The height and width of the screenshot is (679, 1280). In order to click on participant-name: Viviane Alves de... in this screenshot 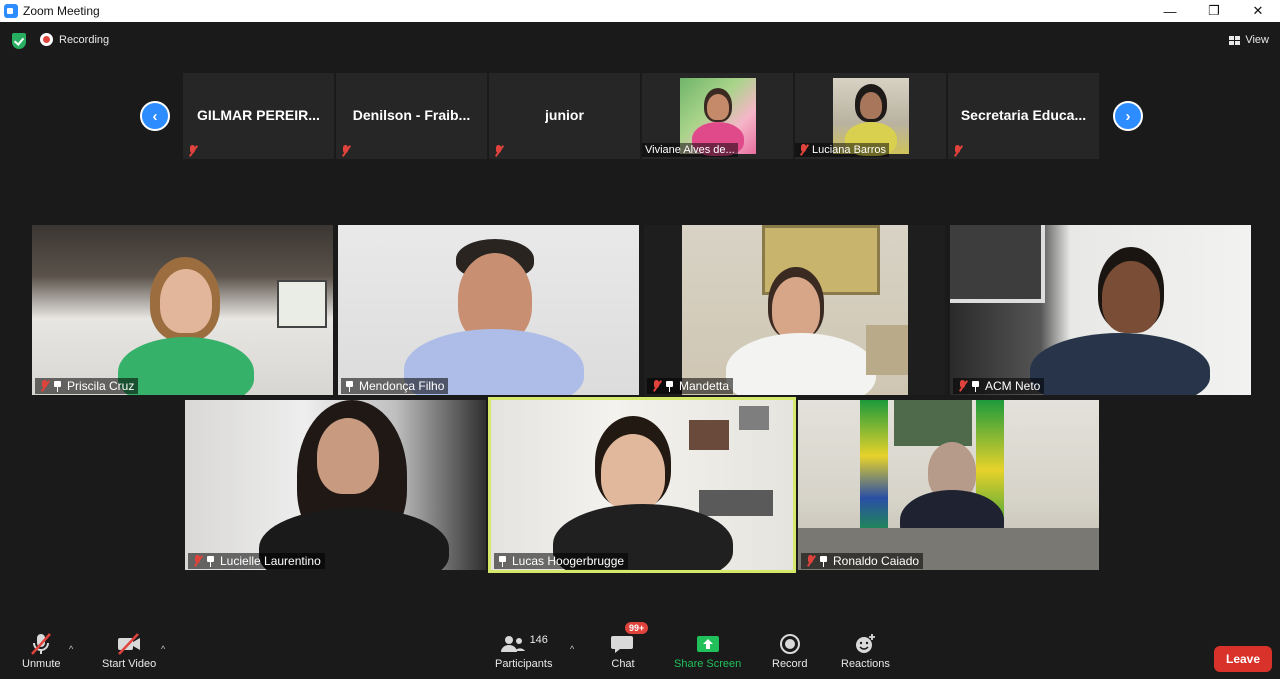, I will do `click(690, 150)`.